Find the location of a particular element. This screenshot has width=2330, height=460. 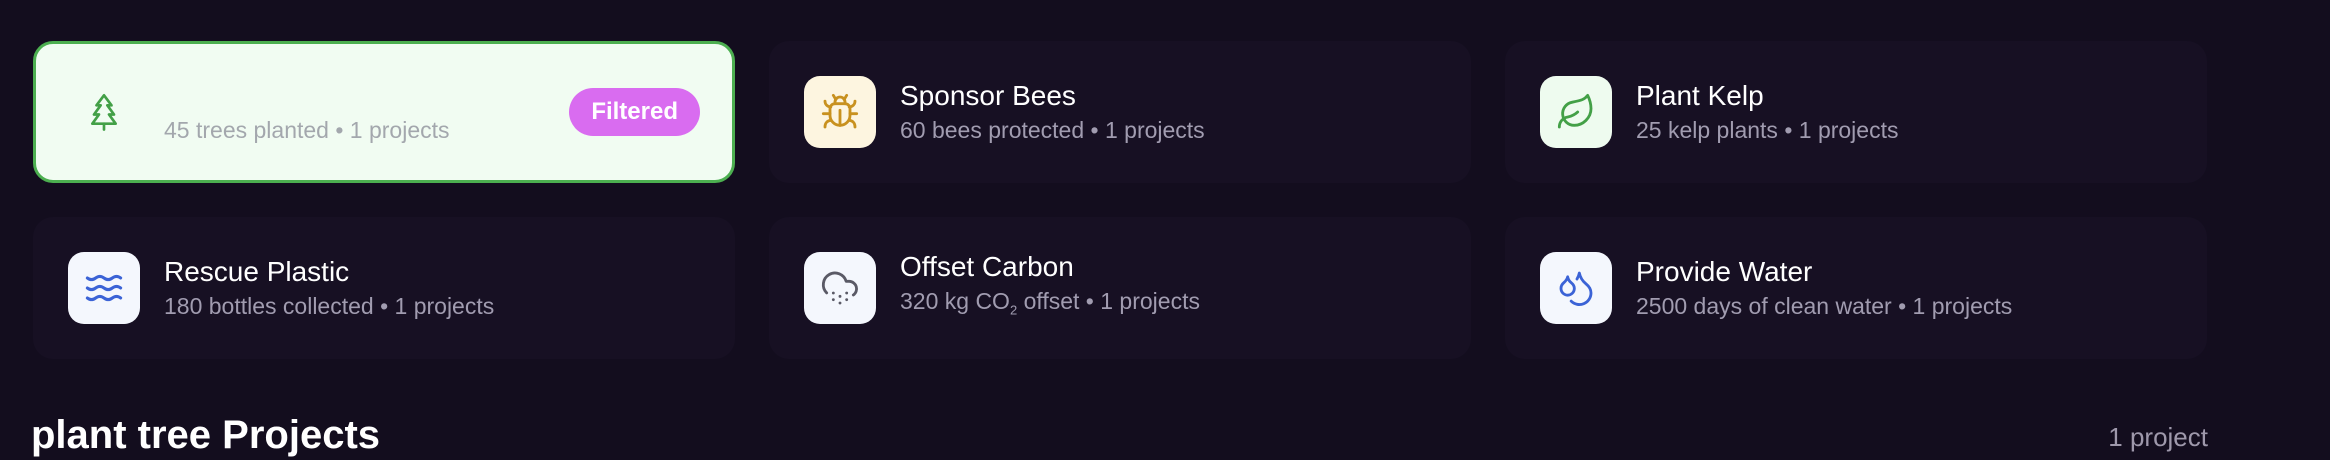

bug-icon is located at coordinates (840, 111).